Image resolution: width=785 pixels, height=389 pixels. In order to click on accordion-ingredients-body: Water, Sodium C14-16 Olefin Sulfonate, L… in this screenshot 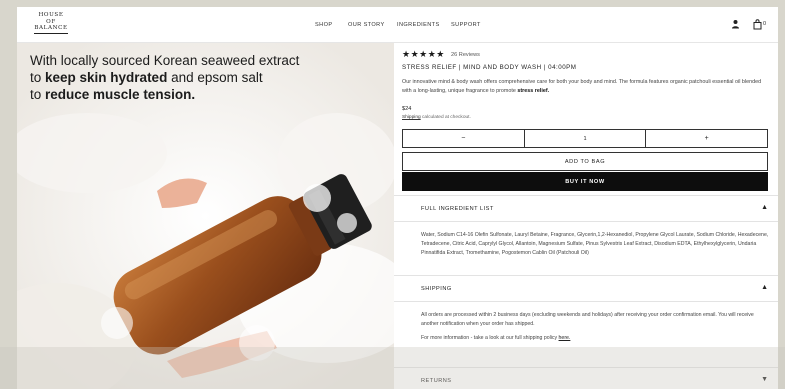, I will do `click(586, 248)`.